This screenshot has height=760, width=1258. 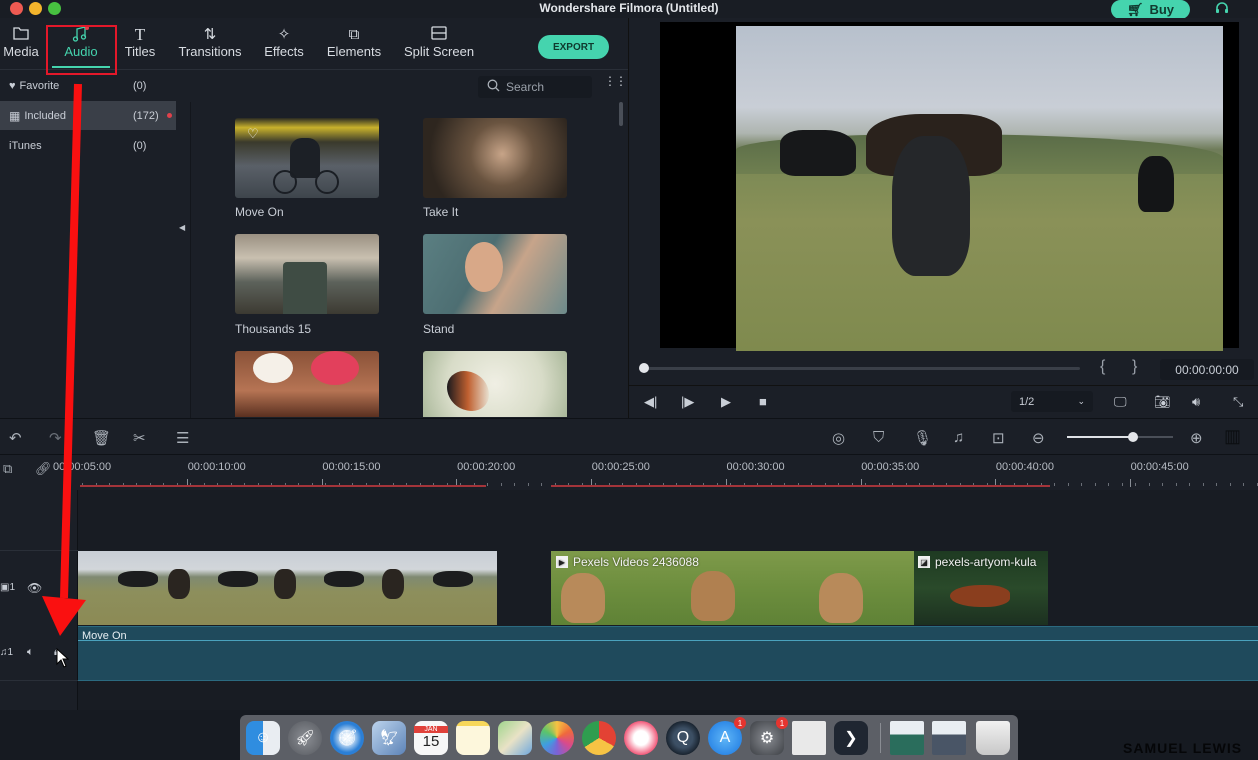 I want to click on adjust-settings-icon: ☰, so click(x=182, y=438).